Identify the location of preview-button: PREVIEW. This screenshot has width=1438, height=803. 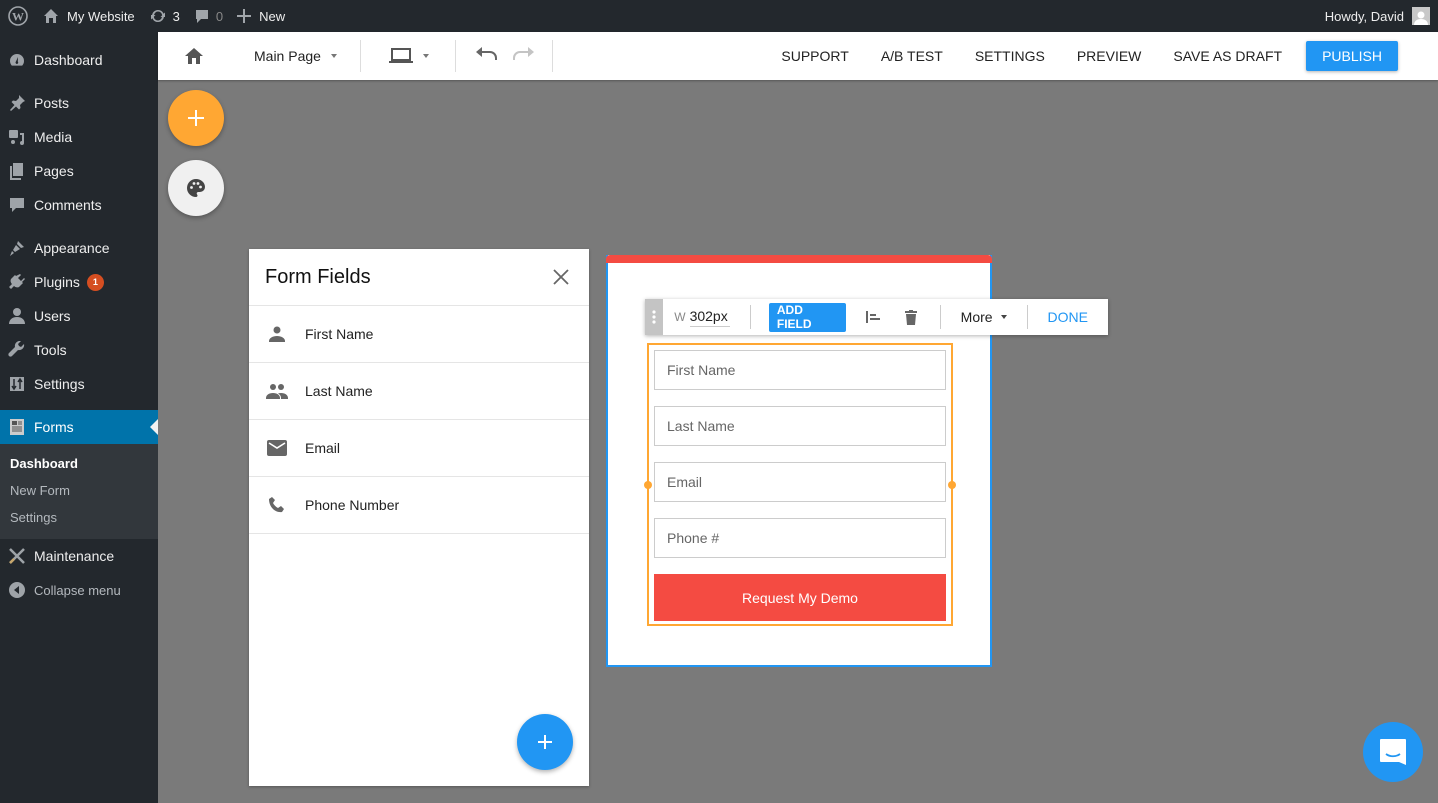
(1109, 56).